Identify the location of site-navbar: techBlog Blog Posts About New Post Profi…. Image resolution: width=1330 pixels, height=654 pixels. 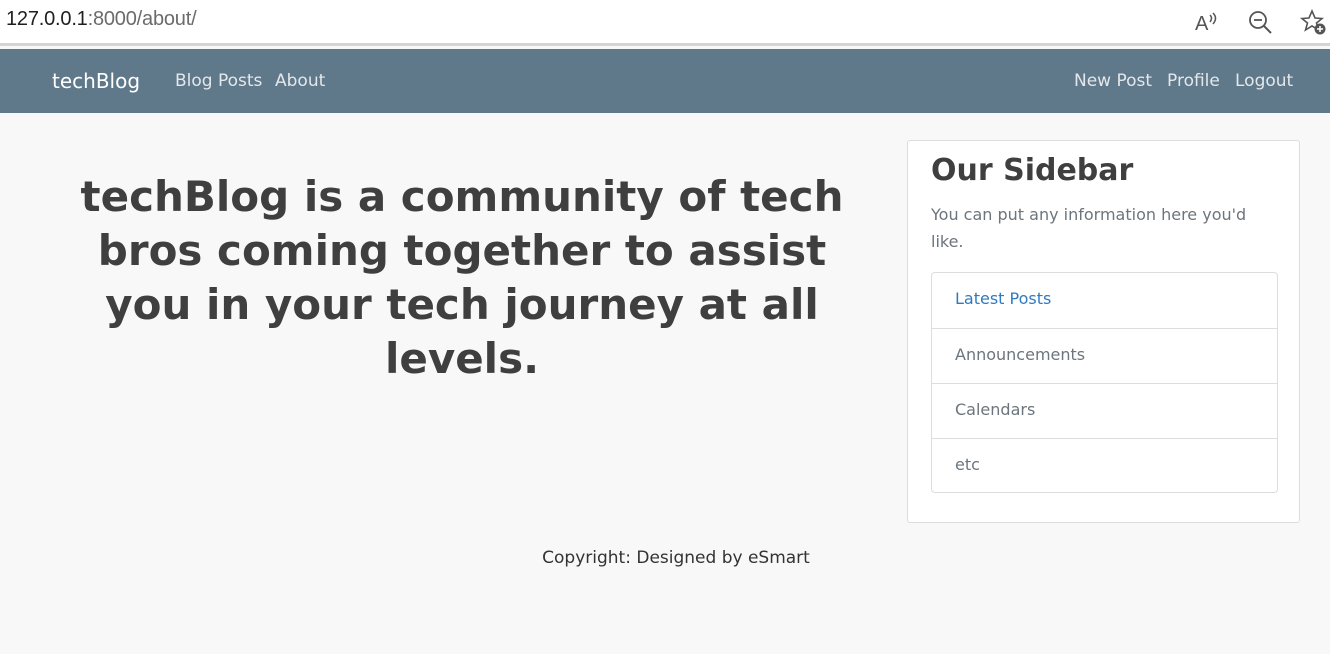
(665, 81).